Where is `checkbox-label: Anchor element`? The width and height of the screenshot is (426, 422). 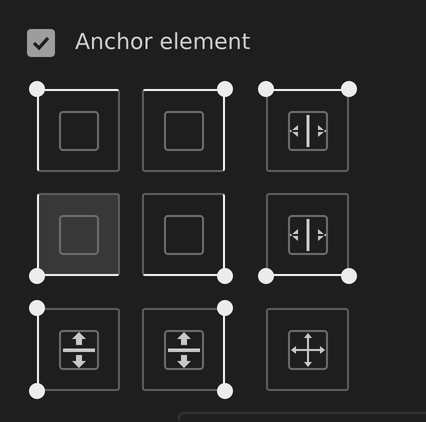
checkbox-label: Anchor element is located at coordinates (162, 43).